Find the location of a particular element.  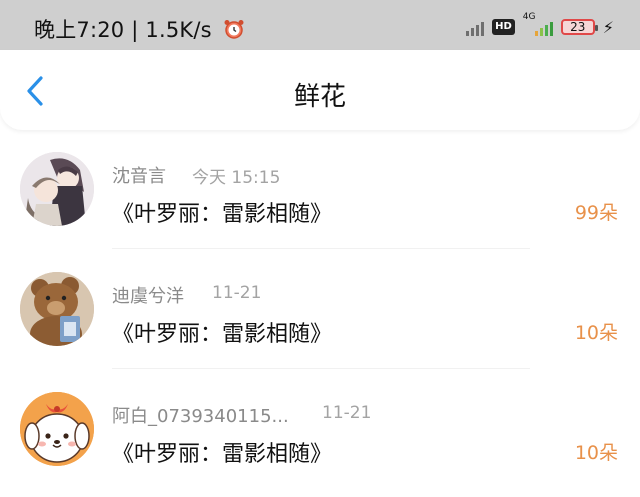

status-right: HD 4G 23 ⚡ is located at coordinates (540, 26).